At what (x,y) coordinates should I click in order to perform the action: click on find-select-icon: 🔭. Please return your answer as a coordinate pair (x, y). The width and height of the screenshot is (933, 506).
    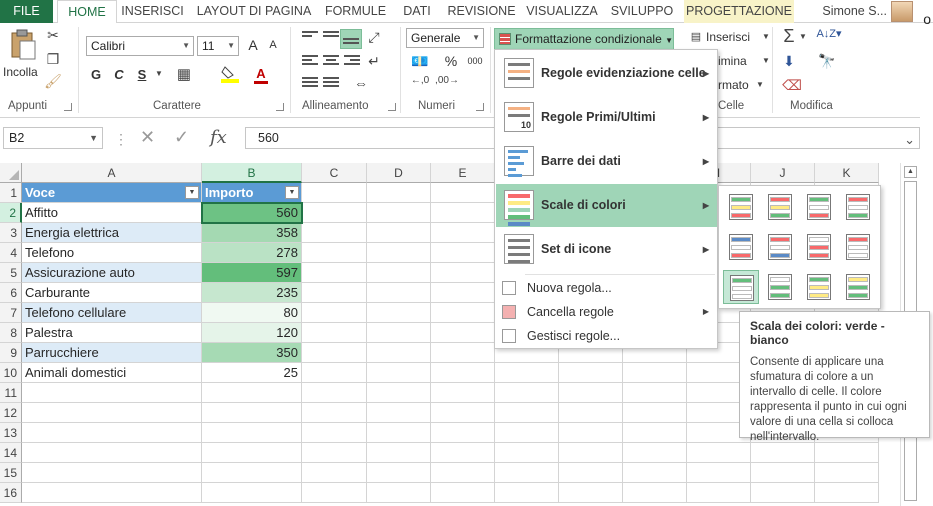
    Looking at the image, I should click on (827, 61).